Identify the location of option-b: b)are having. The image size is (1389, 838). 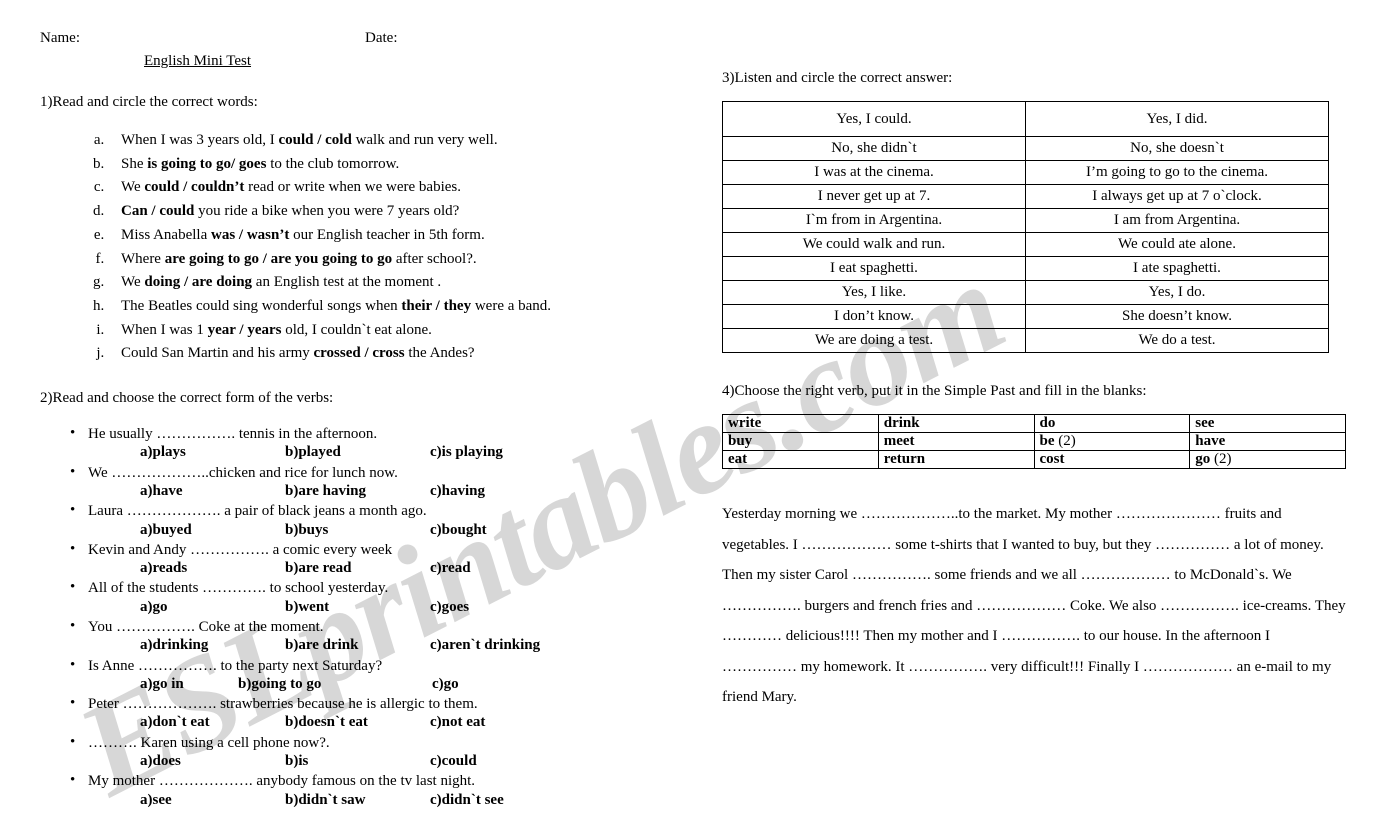
(325, 491).